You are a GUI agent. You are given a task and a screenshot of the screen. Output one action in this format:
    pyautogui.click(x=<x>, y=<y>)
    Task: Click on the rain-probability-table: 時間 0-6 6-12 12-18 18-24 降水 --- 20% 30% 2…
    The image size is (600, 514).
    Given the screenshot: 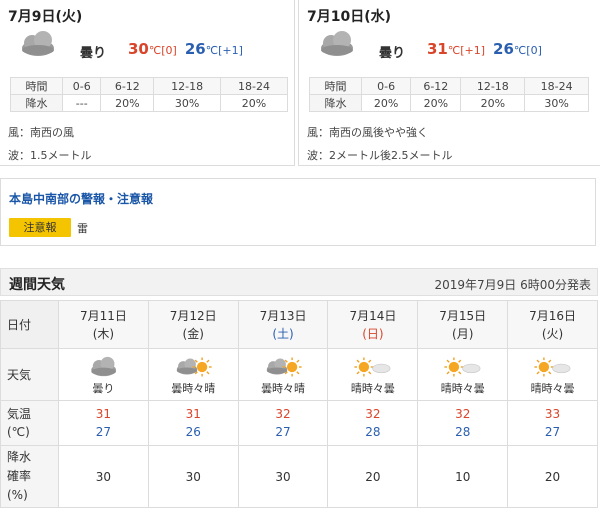 What is the action you would take?
    pyautogui.click(x=149, y=94)
    